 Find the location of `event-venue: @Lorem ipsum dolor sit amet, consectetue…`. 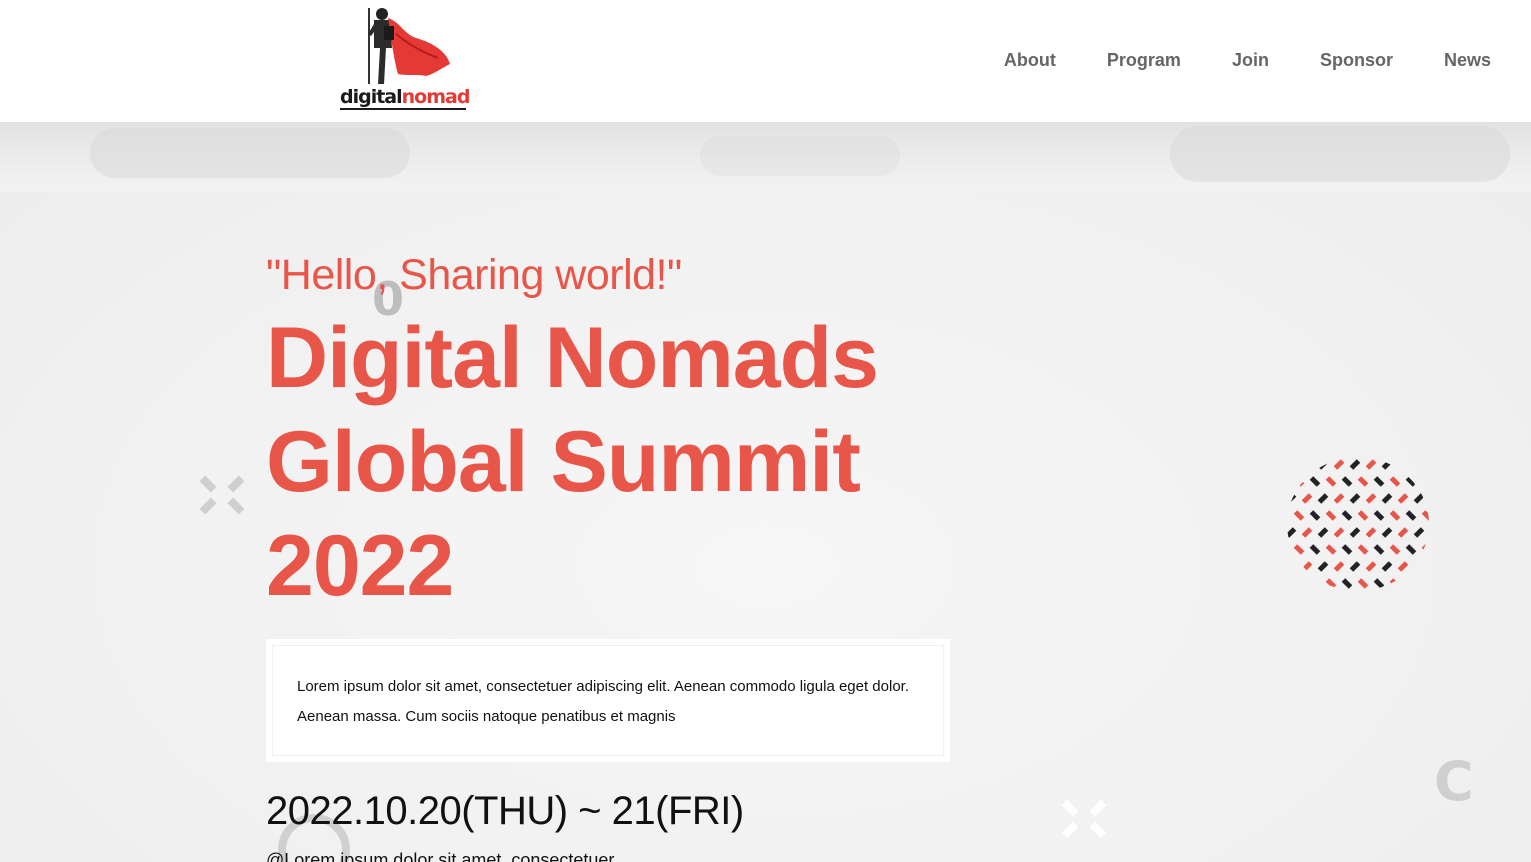

event-venue: @Lorem ipsum dolor sit amet, consectetue… is located at coordinates (440, 856).